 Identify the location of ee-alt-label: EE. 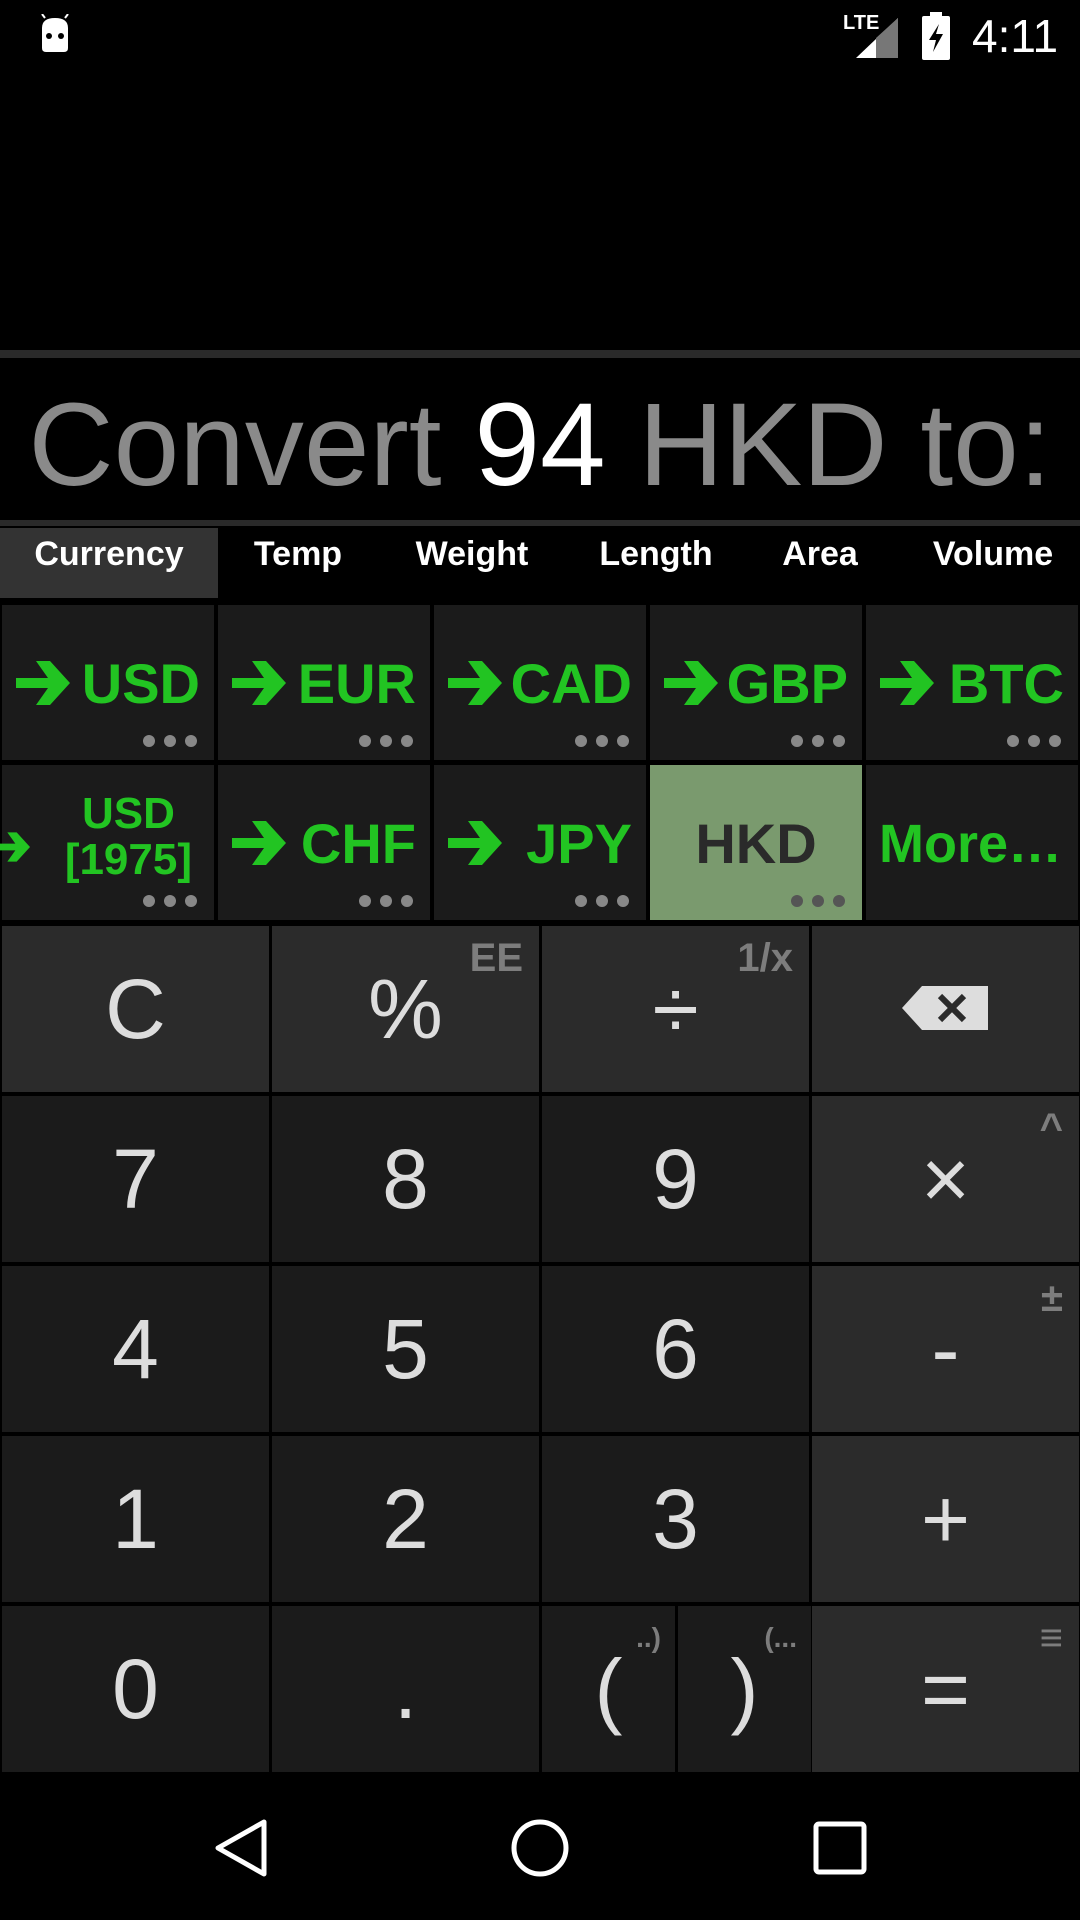
(496, 958).